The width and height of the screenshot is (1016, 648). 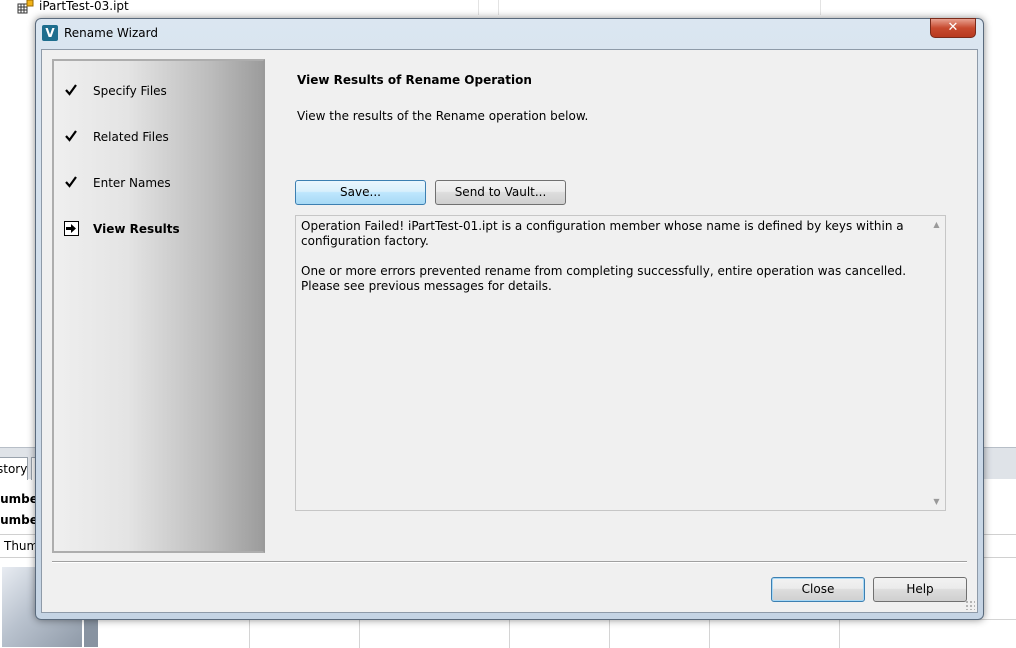 I want to click on close-window-button: ✕, so click(x=953, y=28).